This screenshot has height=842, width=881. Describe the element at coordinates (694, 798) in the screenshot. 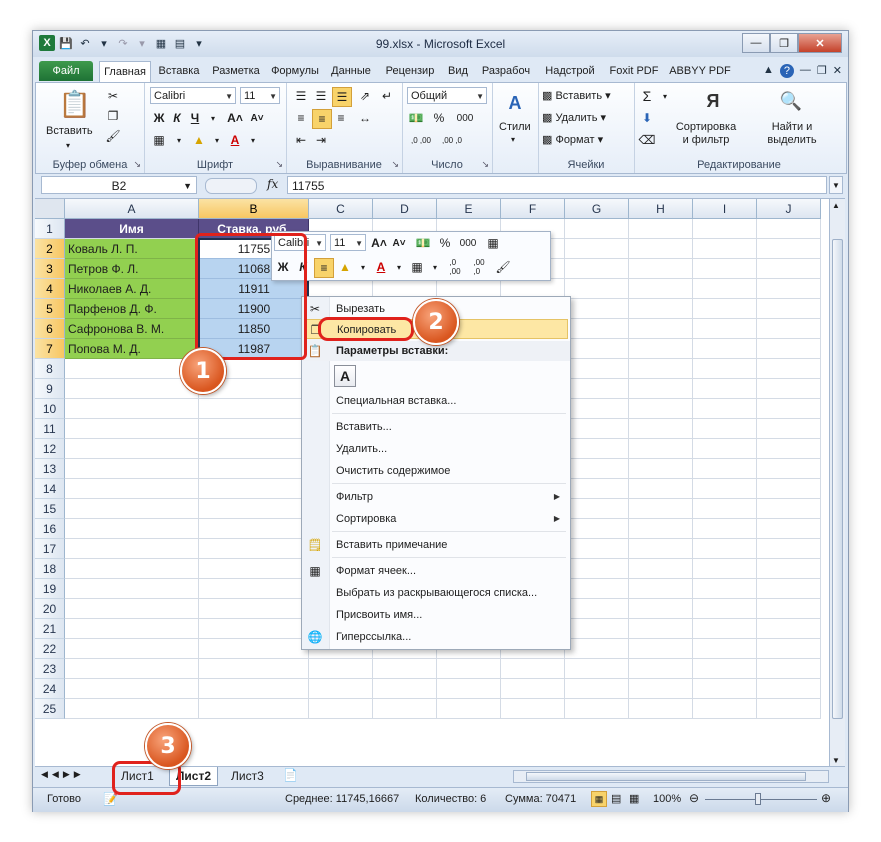

I see `zoom-out-icon: ⊖` at that location.